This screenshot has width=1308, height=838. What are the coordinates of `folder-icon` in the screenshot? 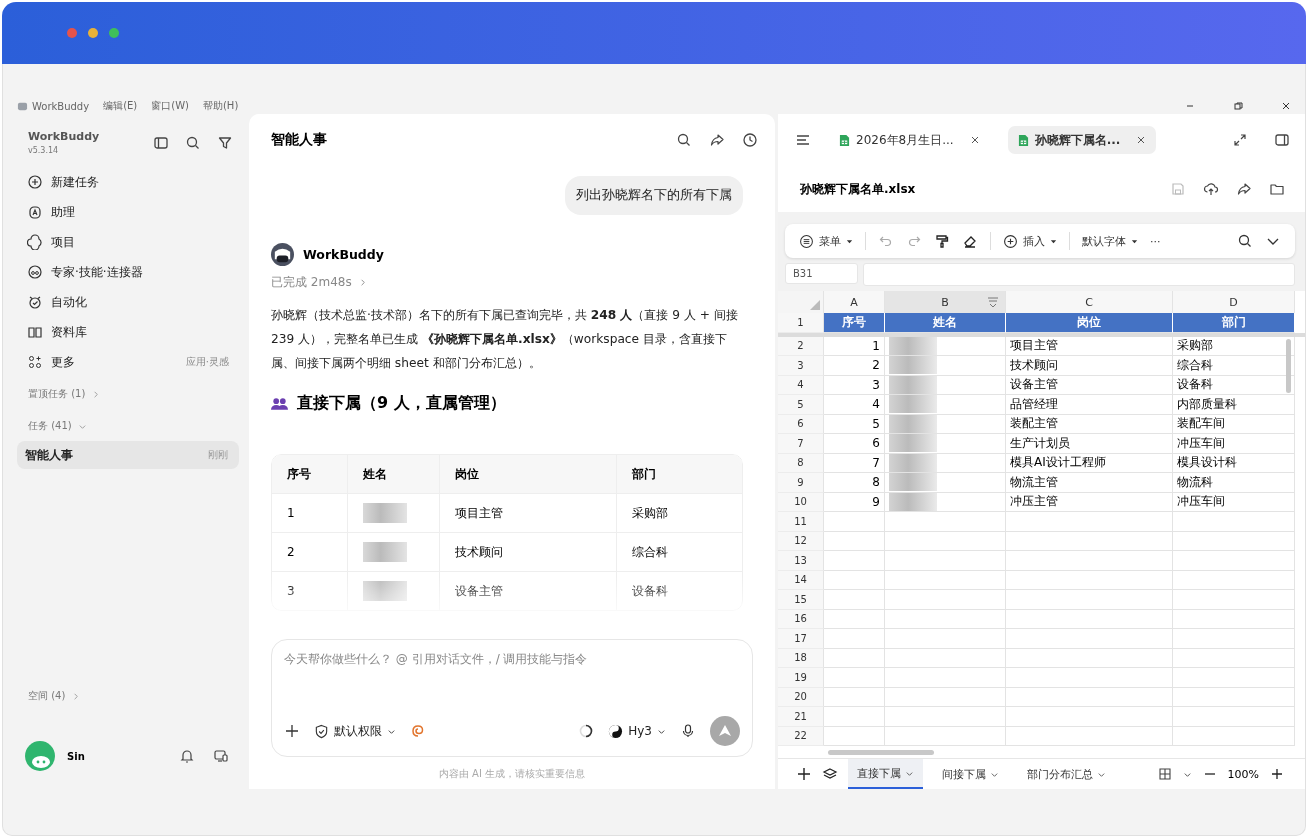 It's located at (1277, 189).